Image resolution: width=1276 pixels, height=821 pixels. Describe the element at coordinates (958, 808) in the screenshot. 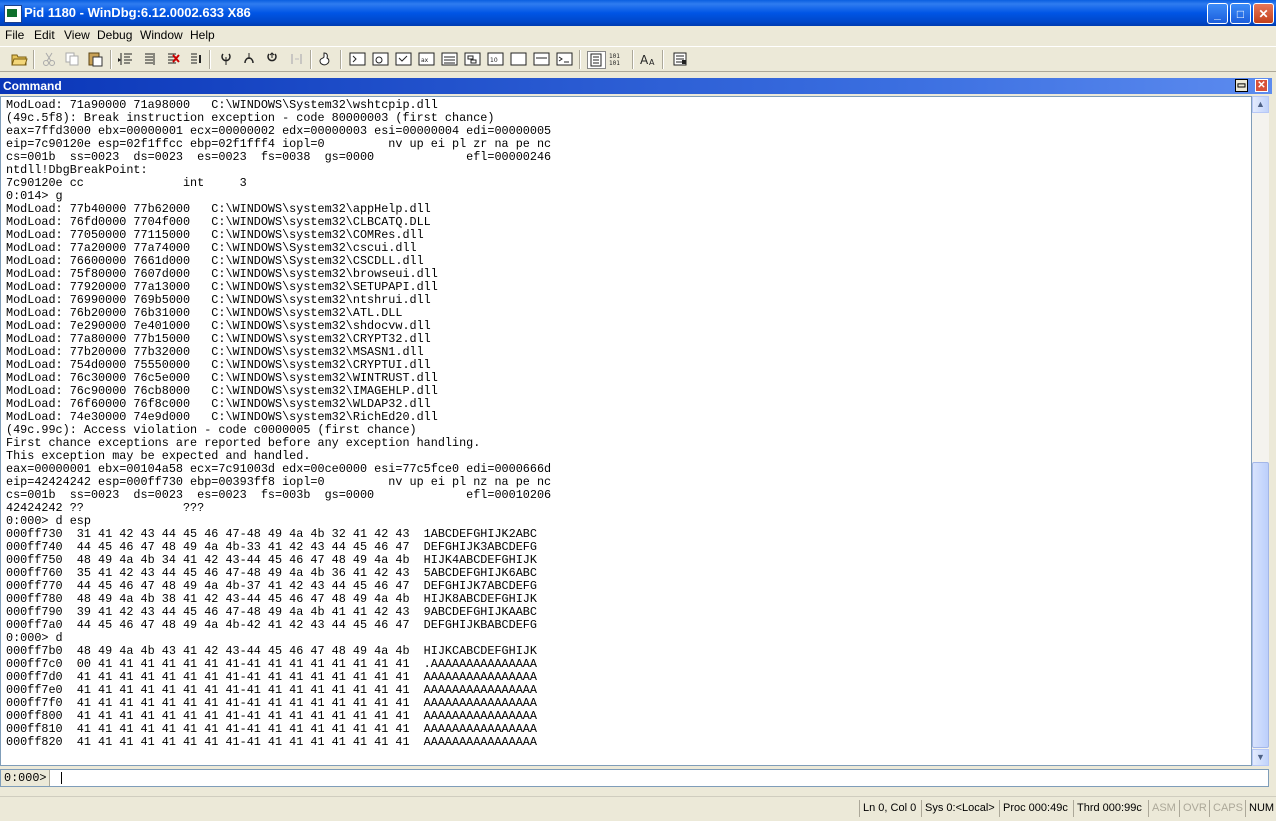

I see `status-sys: Sys 0:<Local>` at that location.